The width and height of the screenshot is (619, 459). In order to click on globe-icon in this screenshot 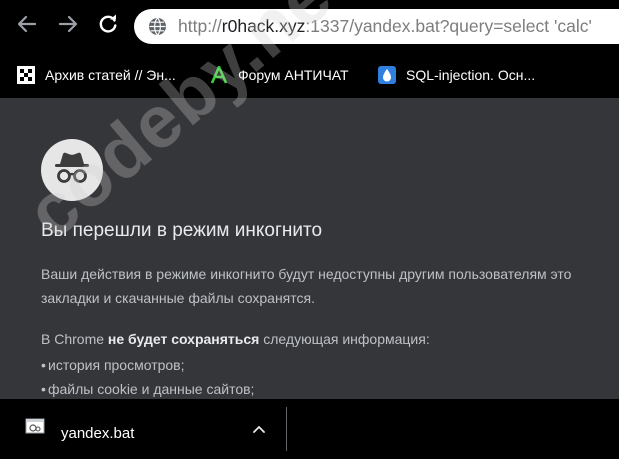, I will do `click(157, 26)`.